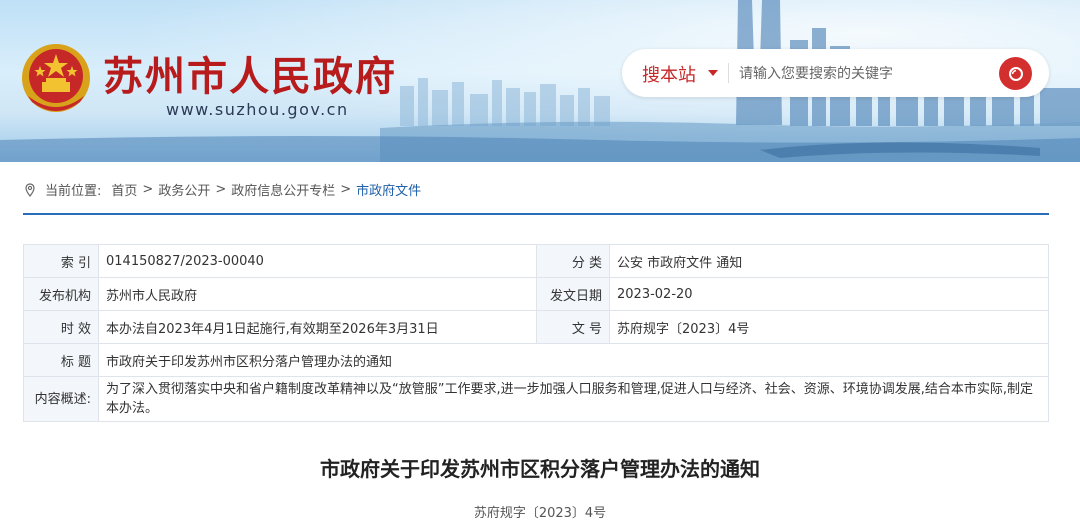 The width and height of the screenshot is (1080, 527). What do you see at coordinates (388, 189) in the screenshot?
I see `breadcrumb-city-documents: 市政府文件` at bounding box center [388, 189].